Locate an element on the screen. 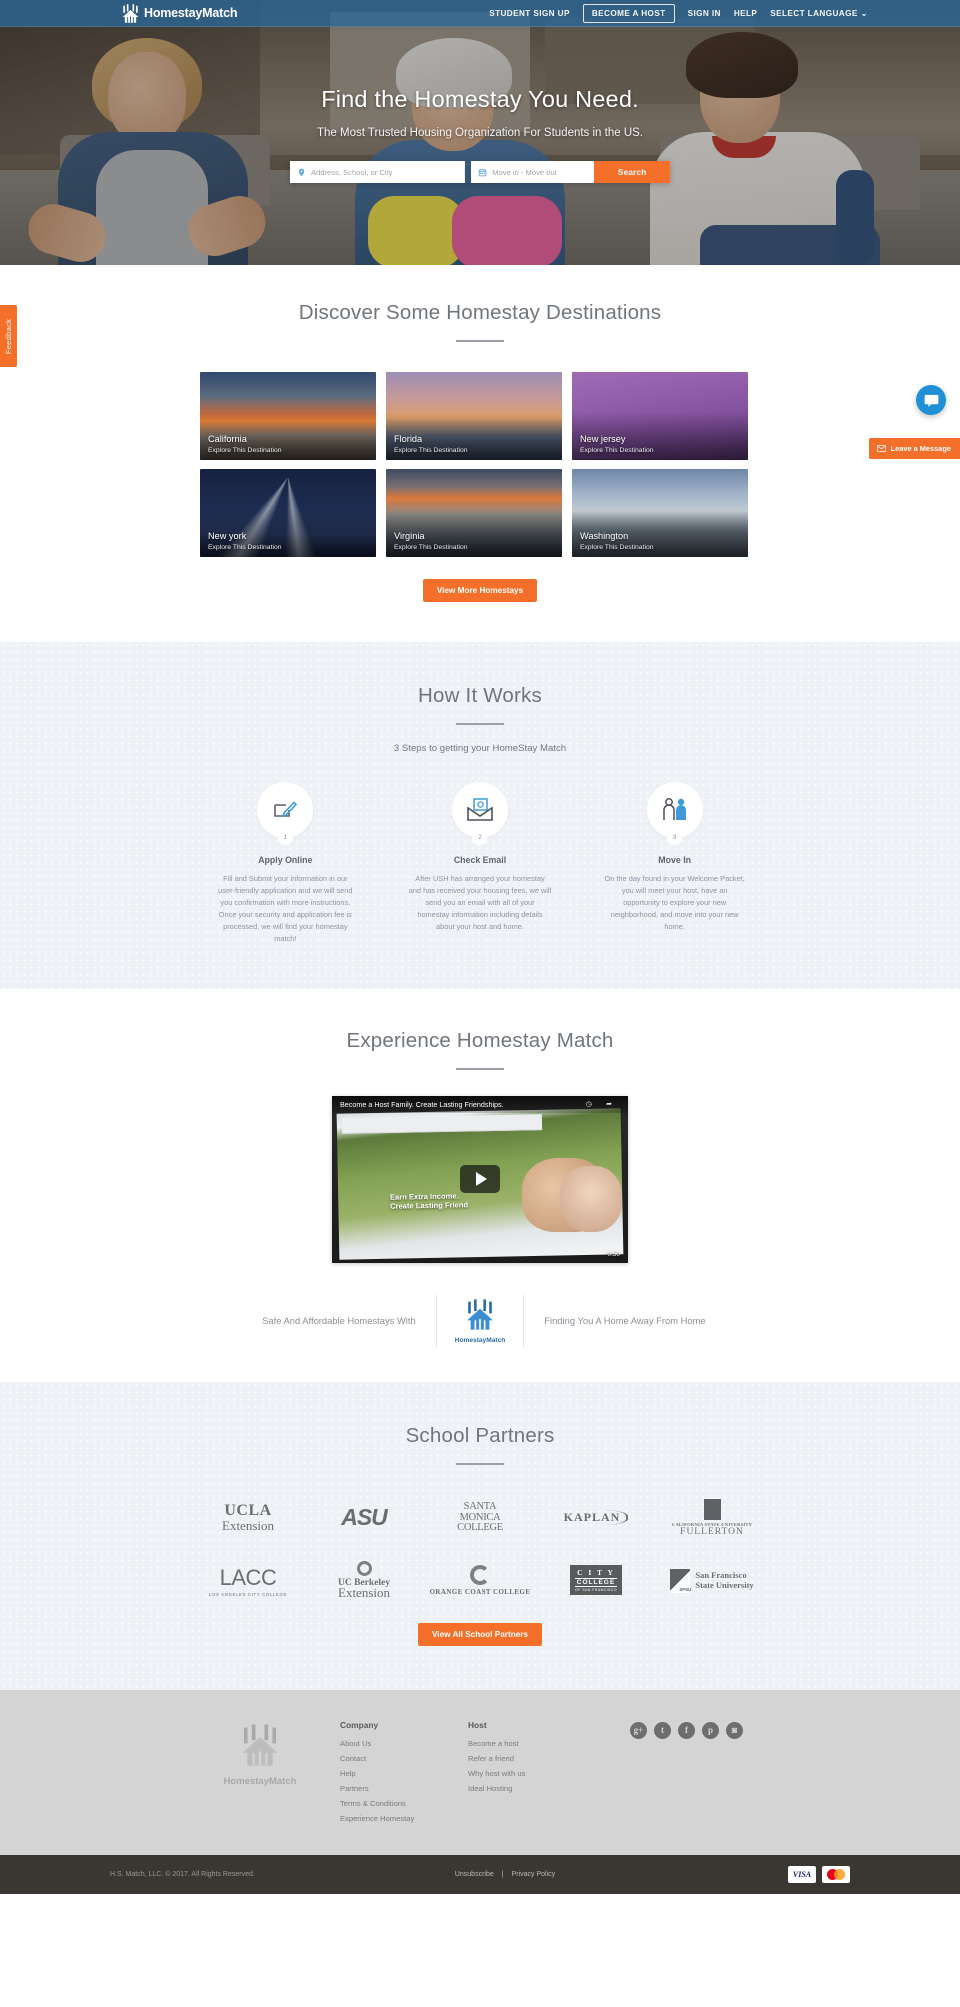  footer-link-help: Help is located at coordinates (404, 1773).